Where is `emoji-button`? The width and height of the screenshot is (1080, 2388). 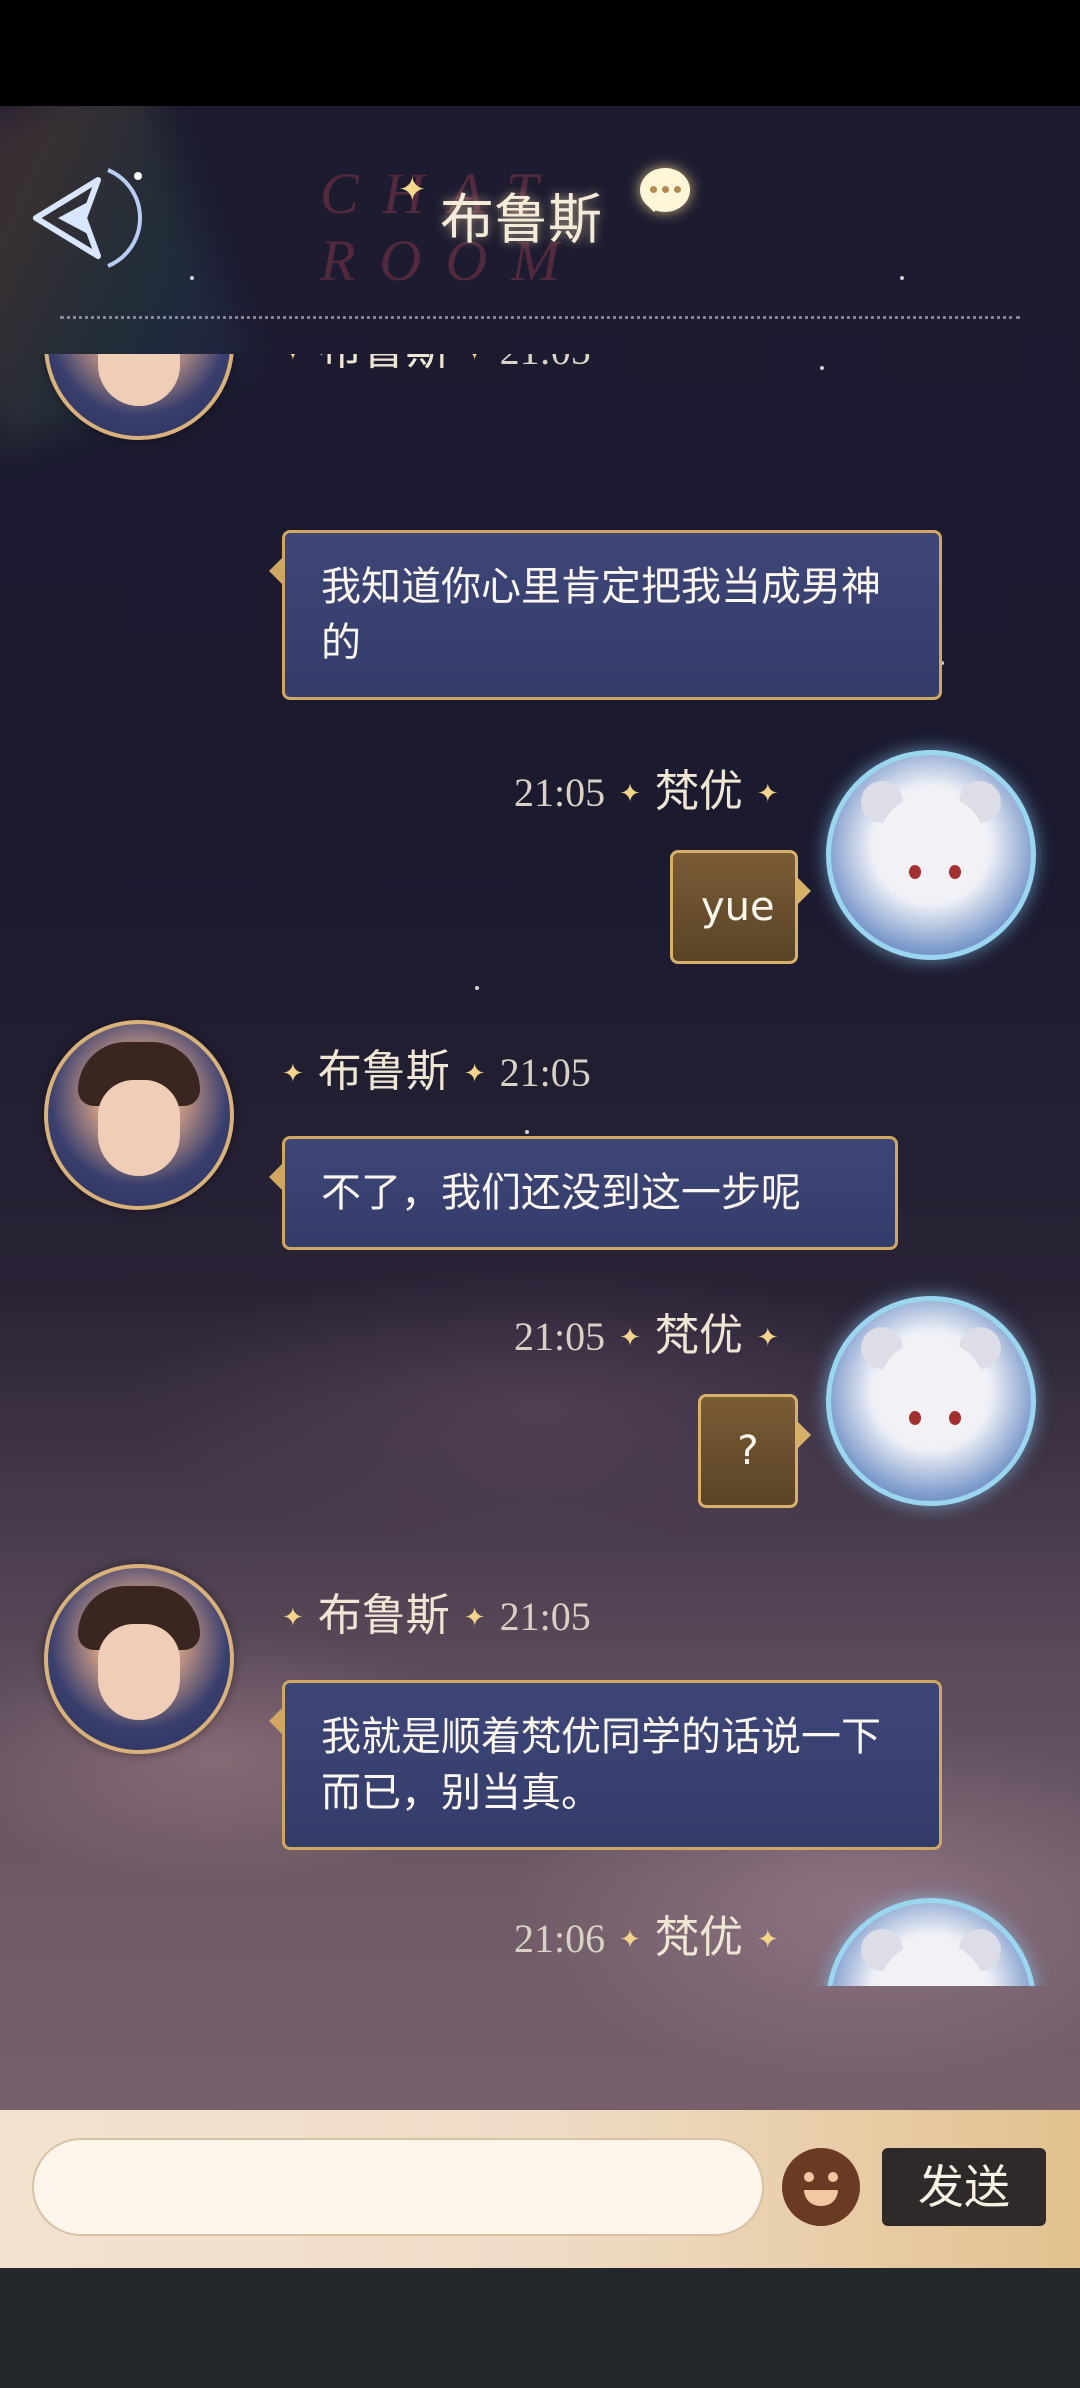
emoji-button is located at coordinates (821, 2187).